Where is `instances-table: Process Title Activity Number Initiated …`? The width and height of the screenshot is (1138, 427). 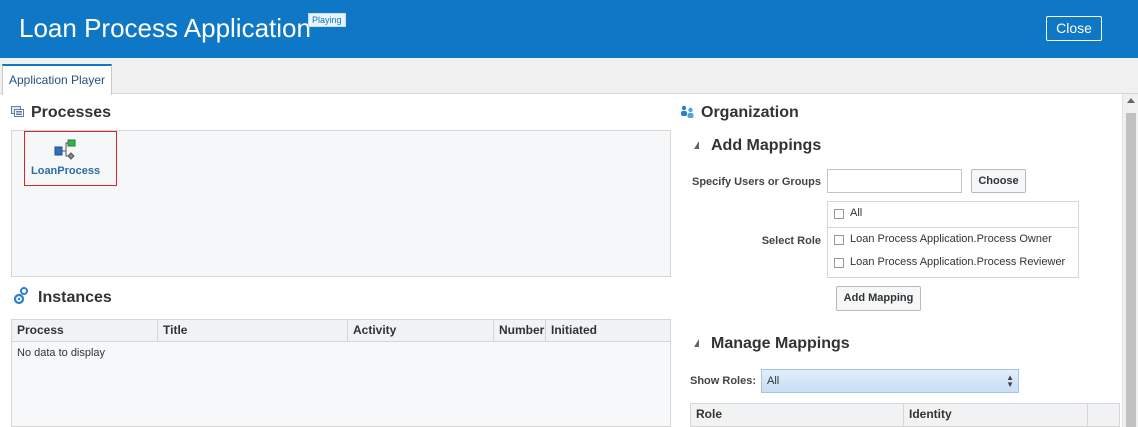 instances-table: Process Title Activity Number Initiated … is located at coordinates (341, 373).